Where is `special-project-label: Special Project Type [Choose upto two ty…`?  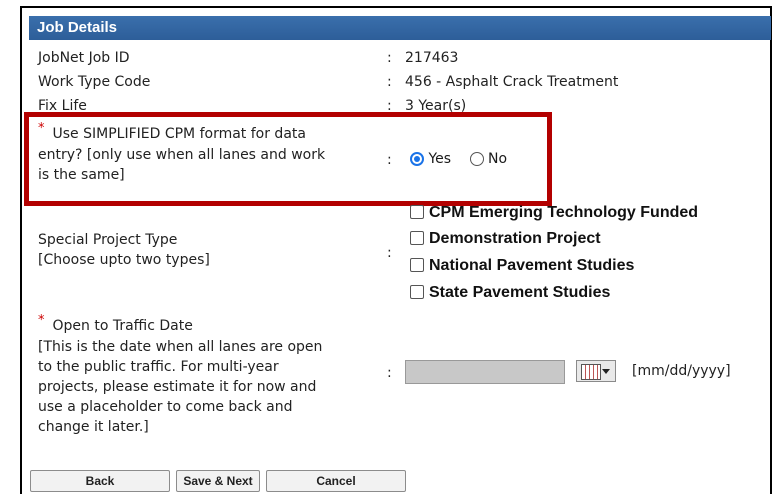 special-project-label: Special Project Type [Choose upto two ty… is located at coordinates (124, 250).